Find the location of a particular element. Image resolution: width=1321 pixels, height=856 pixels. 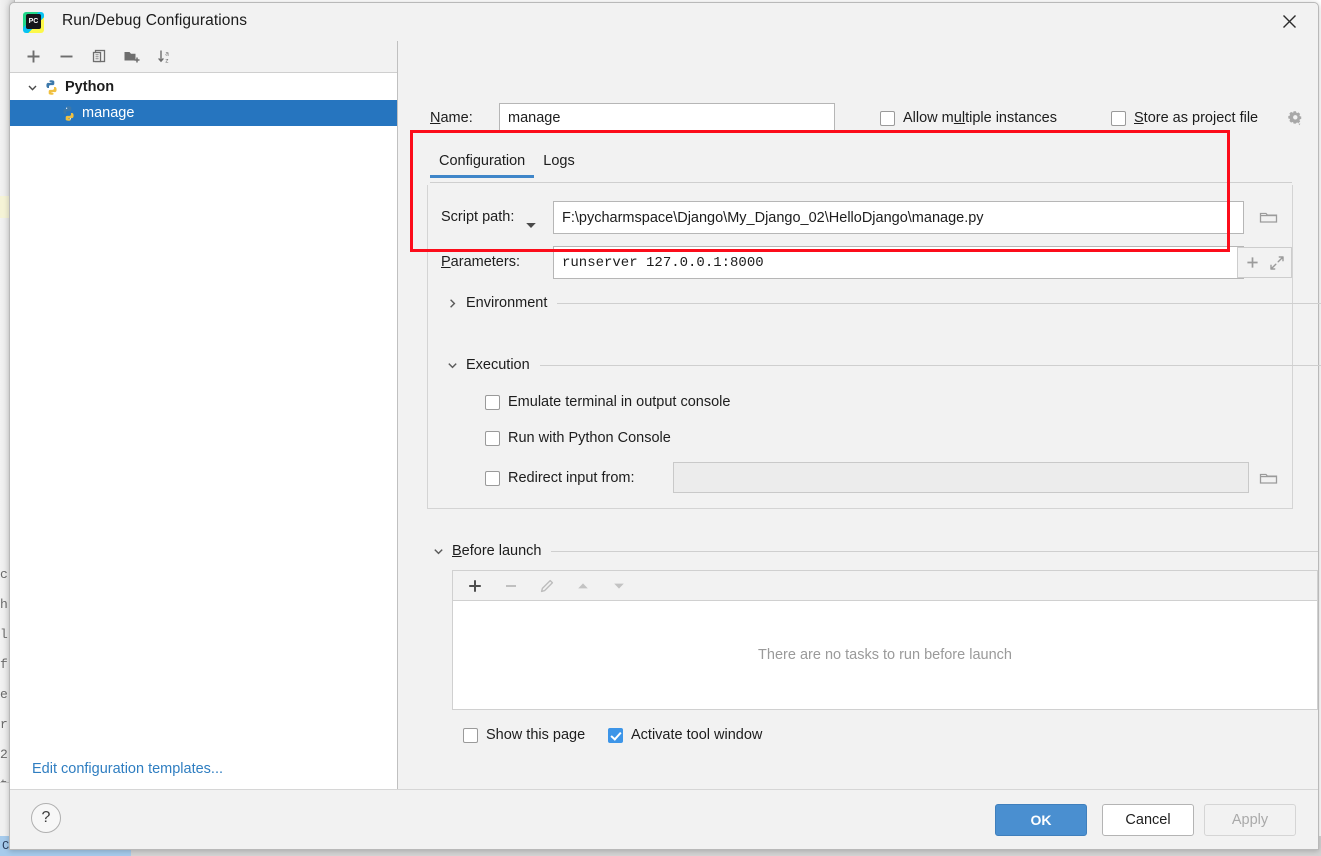

environment-section-header: Environment is located at coordinates (883, 303).